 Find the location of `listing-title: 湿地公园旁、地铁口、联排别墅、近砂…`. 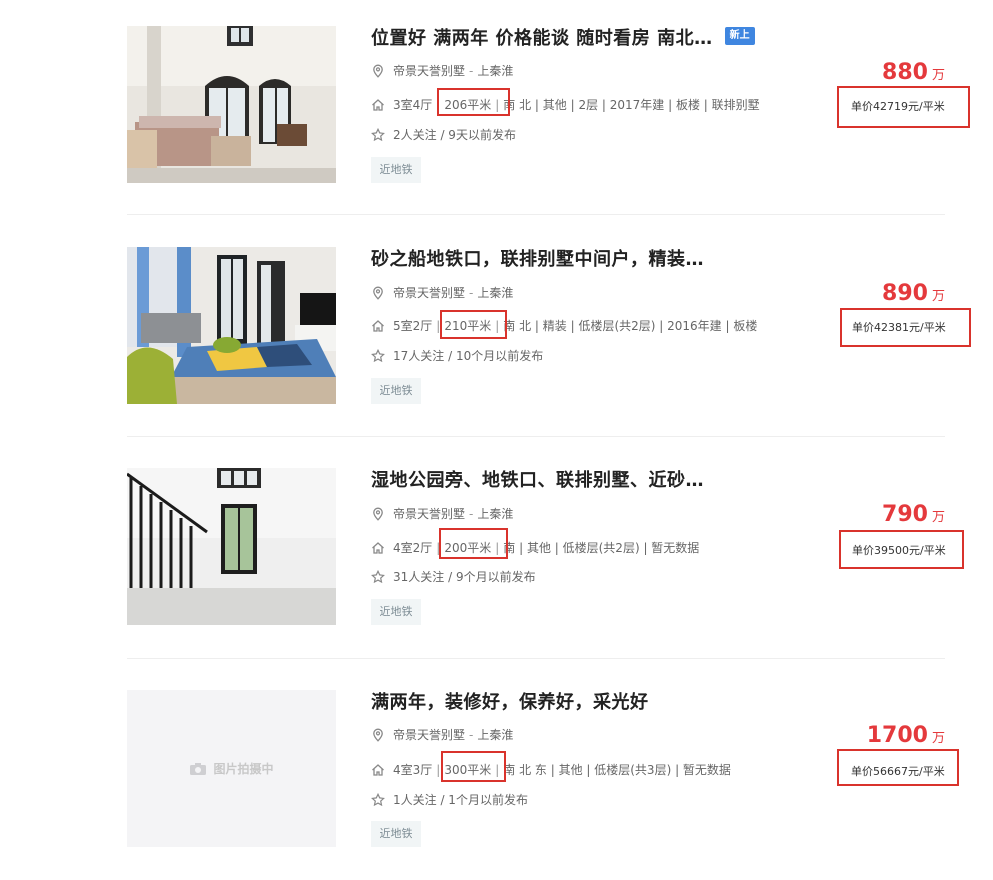

listing-title: 湿地公园旁、地铁口、联排别墅、近砂… is located at coordinates (537, 479).